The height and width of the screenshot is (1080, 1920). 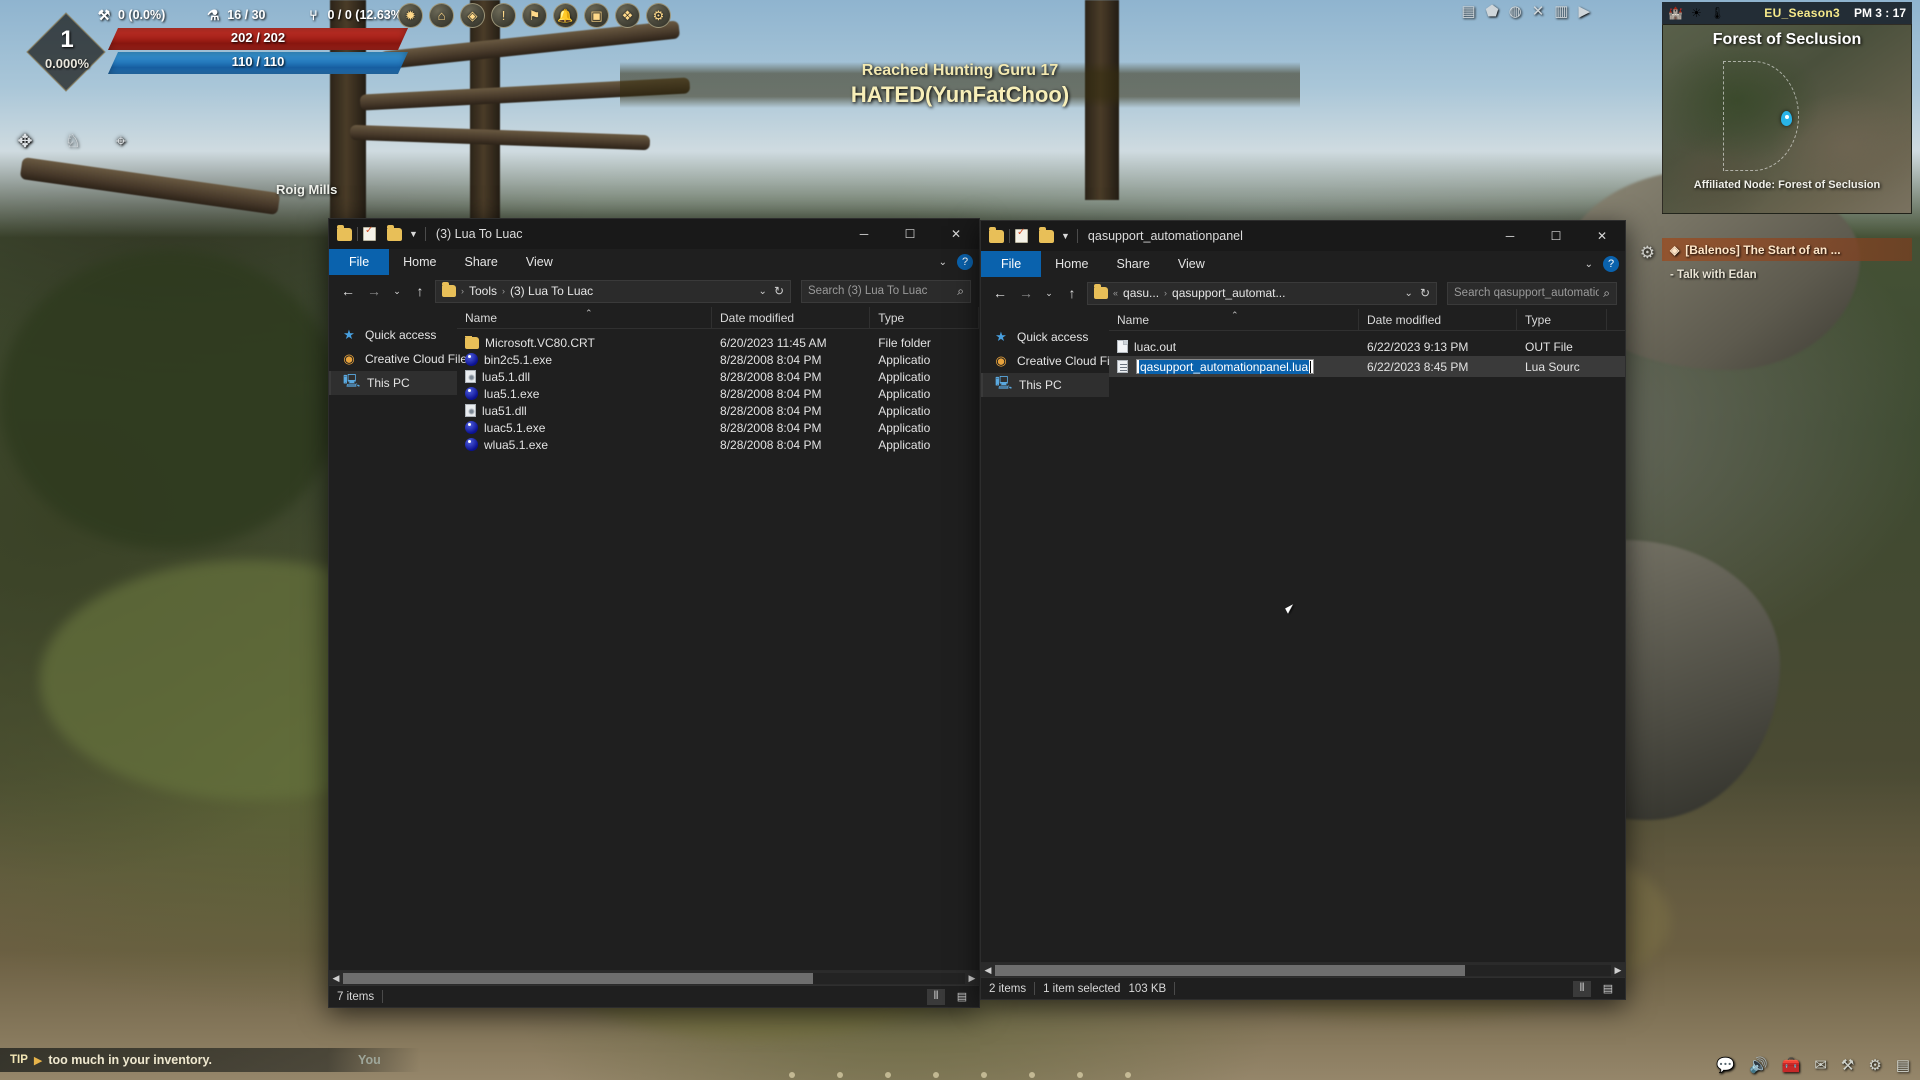 What do you see at coordinates (1561, 11) in the screenshot?
I see `video-icon: ▥` at bounding box center [1561, 11].